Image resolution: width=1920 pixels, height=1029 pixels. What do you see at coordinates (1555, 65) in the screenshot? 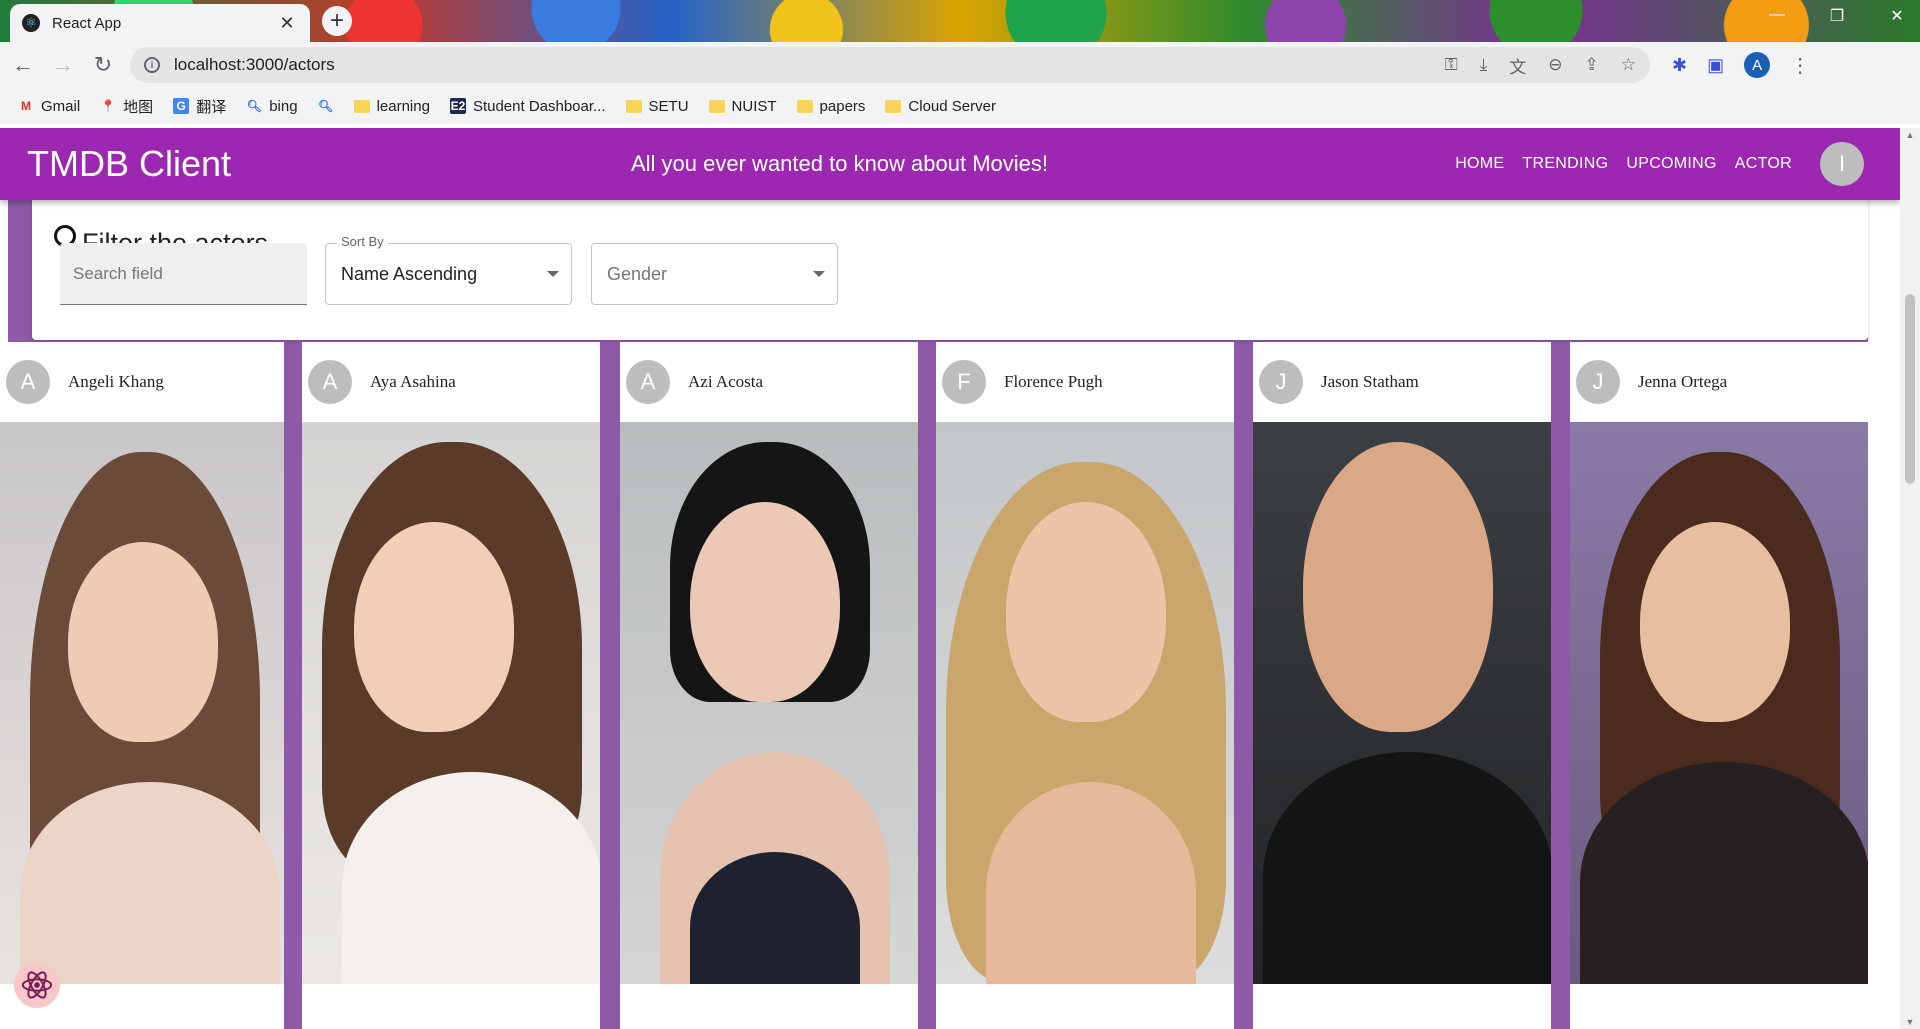
I see `zoom-icon: ⊖` at bounding box center [1555, 65].